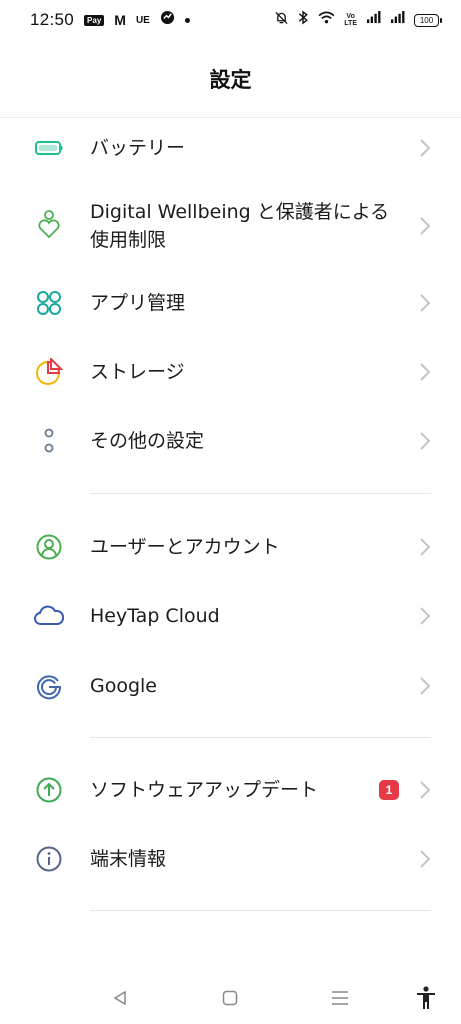  What do you see at coordinates (230, 148) in the screenshot?
I see `settings-item-battery: バッテリー` at bounding box center [230, 148].